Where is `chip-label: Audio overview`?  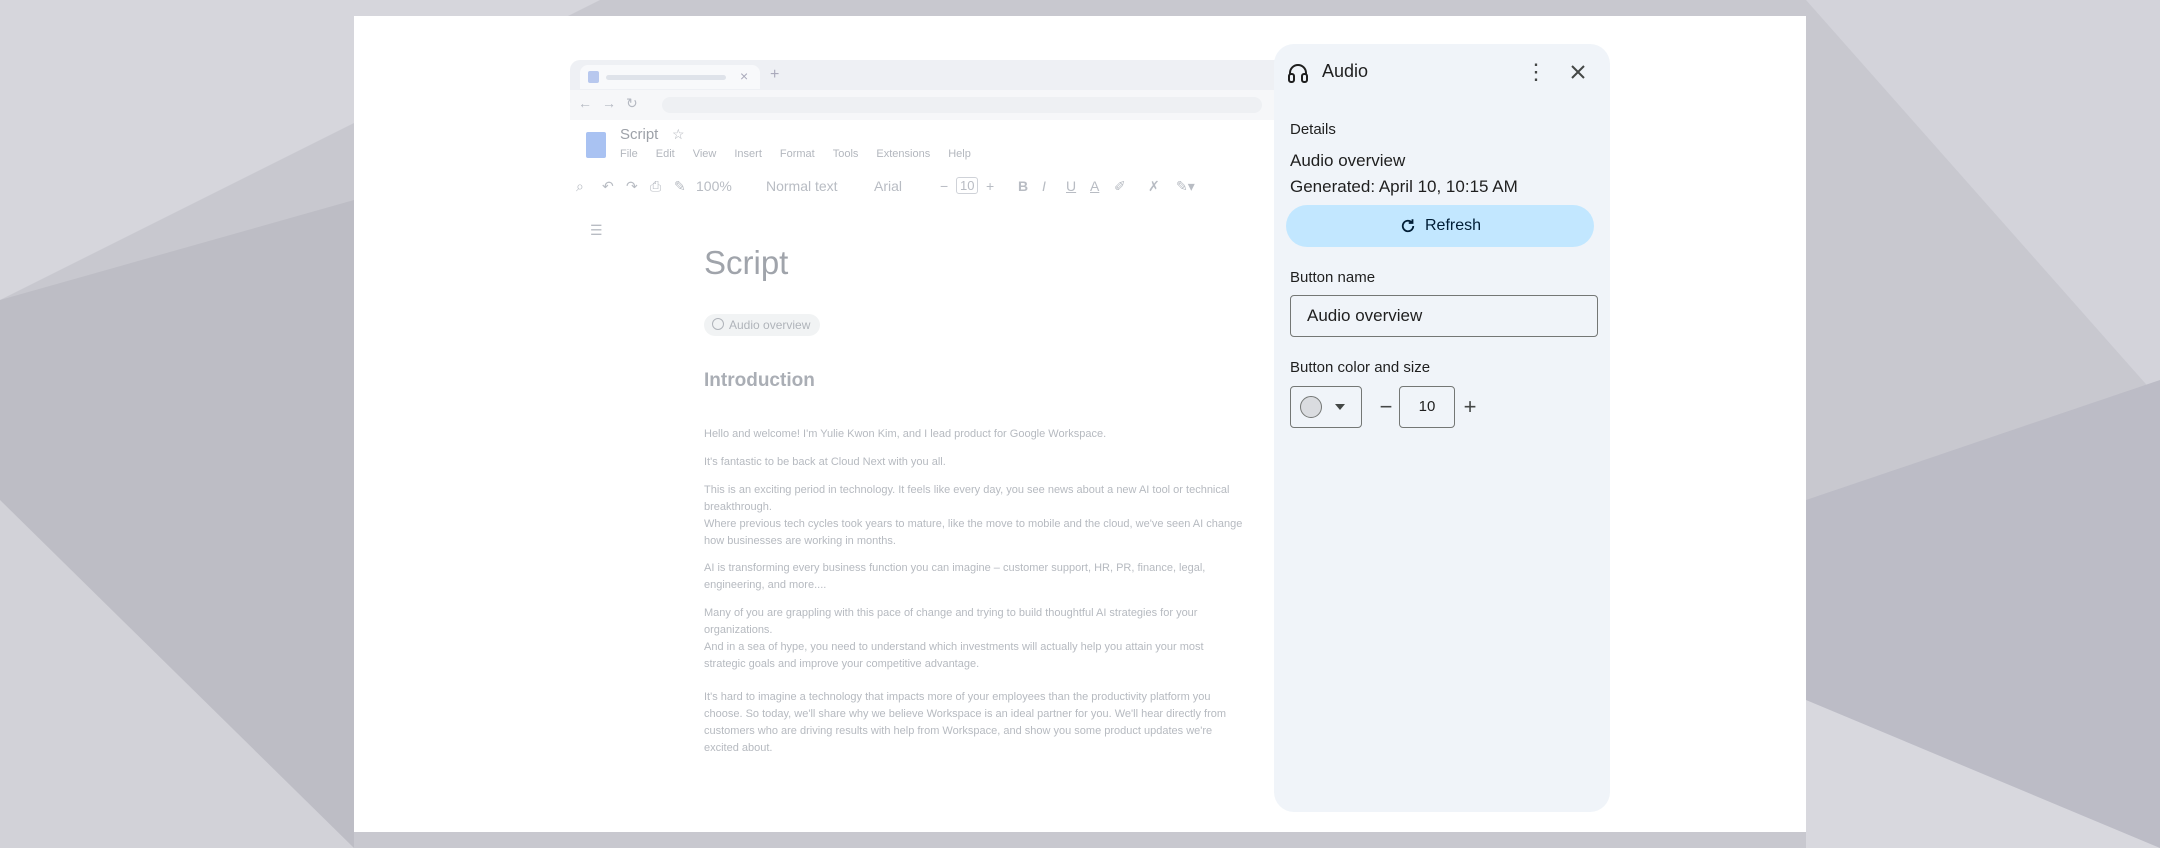 chip-label: Audio overview is located at coordinates (770, 325).